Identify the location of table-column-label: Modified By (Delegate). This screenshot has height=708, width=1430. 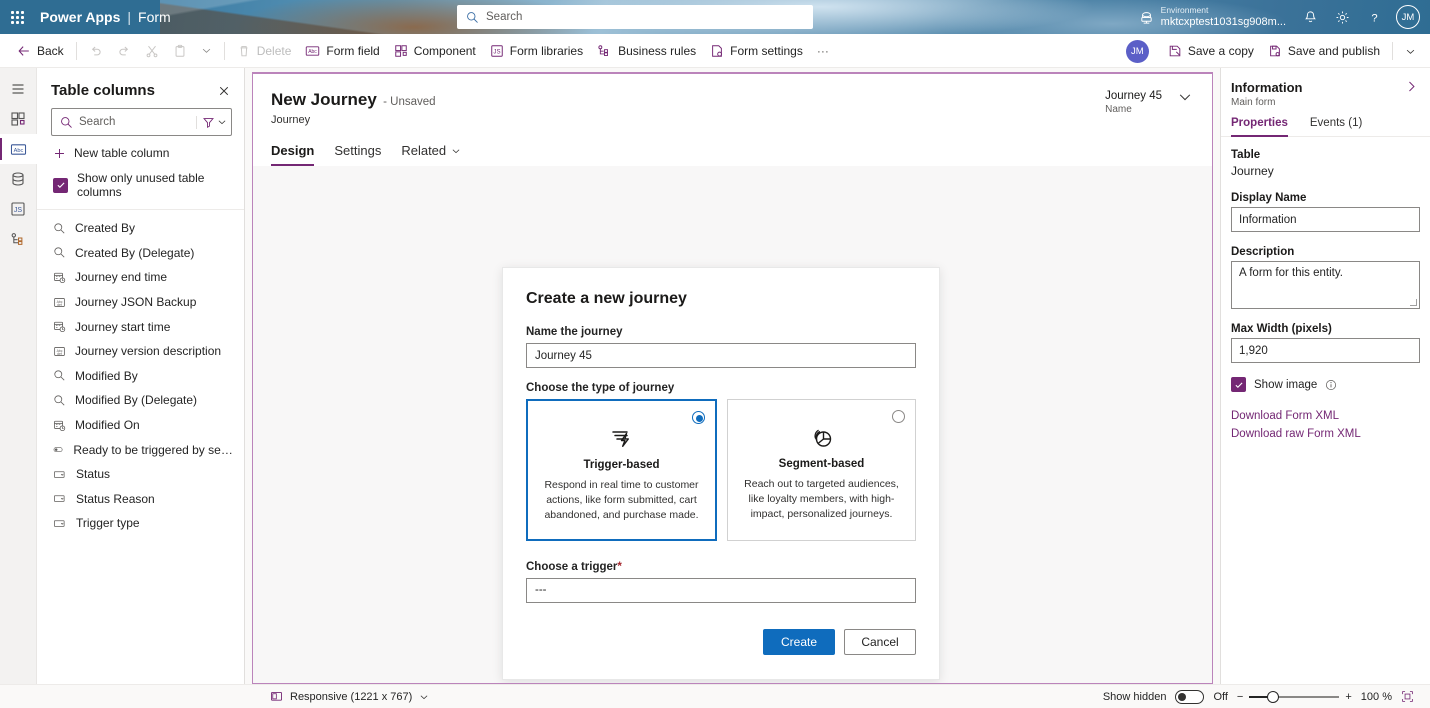
(136, 400).